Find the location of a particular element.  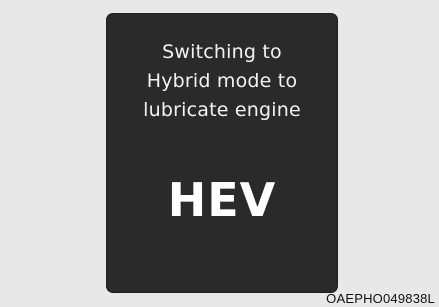

status-message-line-3: lubricate engine is located at coordinates (222, 110).